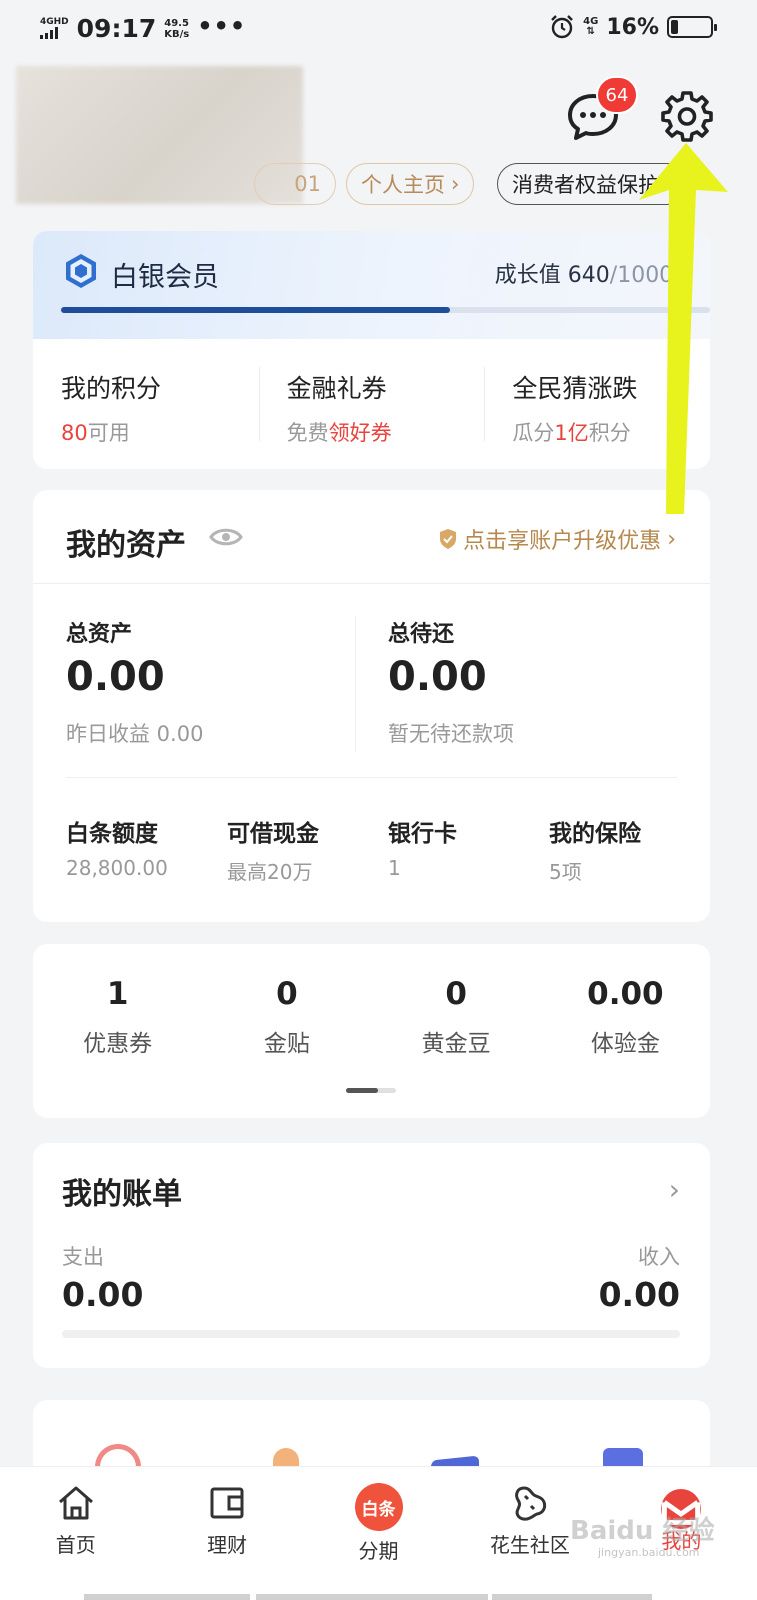 The image size is (757, 1600). Describe the element at coordinates (593, 184) in the screenshot. I see `consumer-protection-button: 消费者权益保护 ›` at that location.